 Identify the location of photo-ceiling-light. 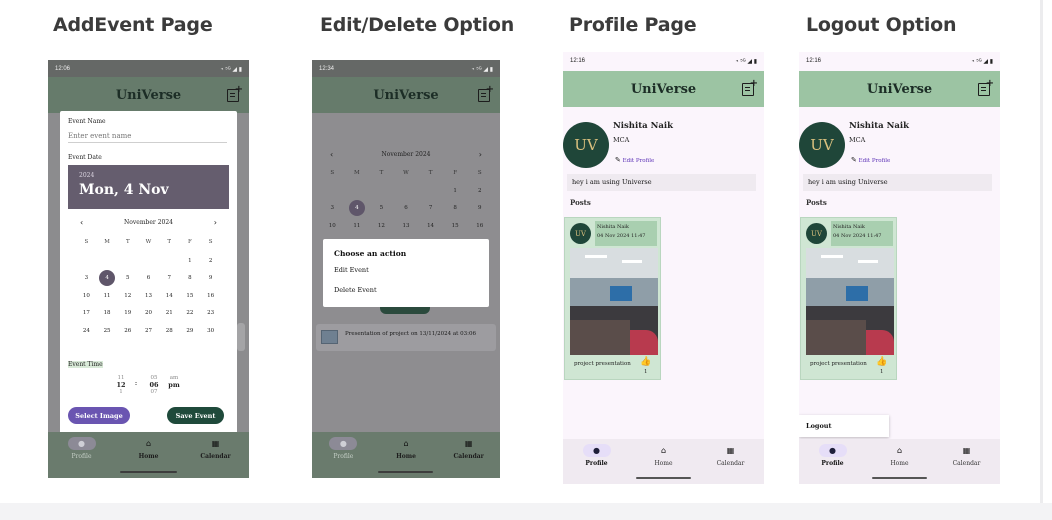
(632, 261).